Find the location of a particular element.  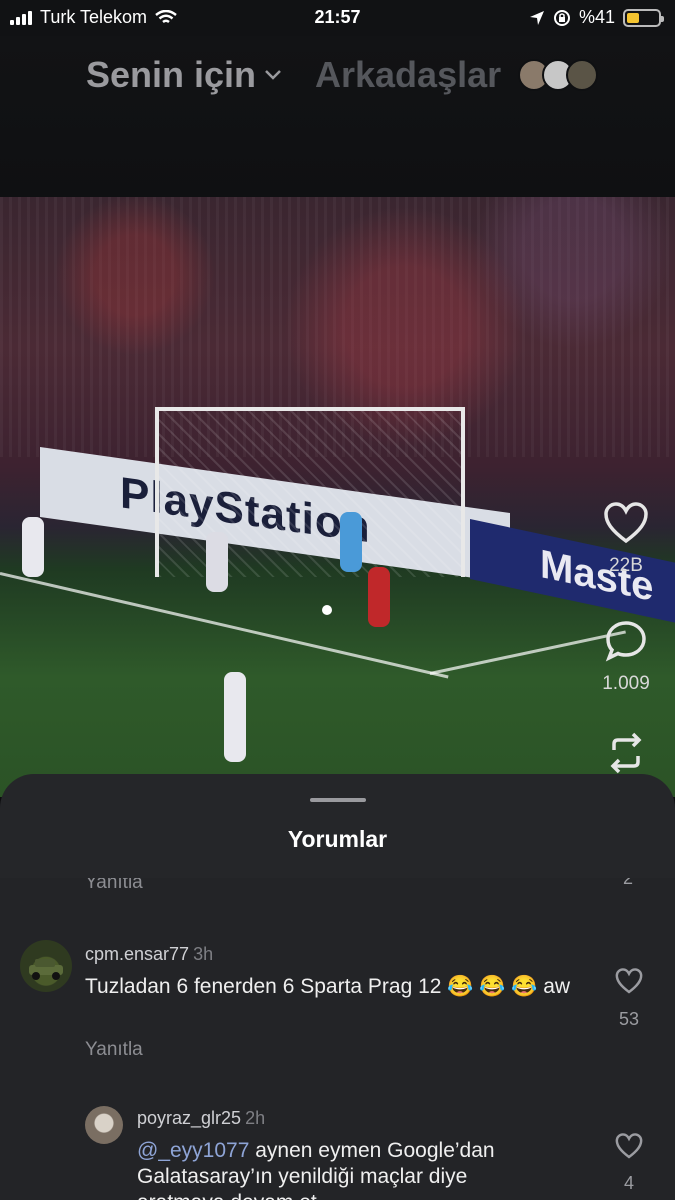

ball is located at coordinates (327, 610).